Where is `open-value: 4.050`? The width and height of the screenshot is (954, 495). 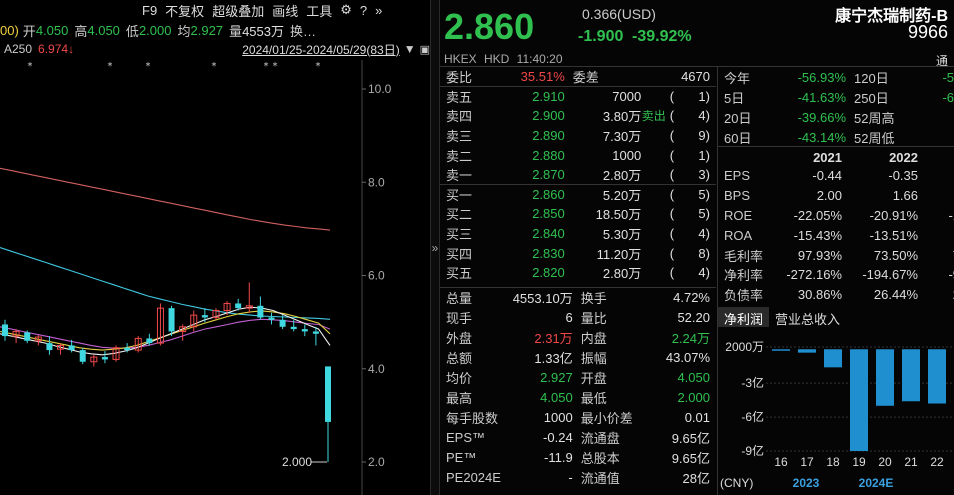 open-value: 4.050 is located at coordinates (52, 30).